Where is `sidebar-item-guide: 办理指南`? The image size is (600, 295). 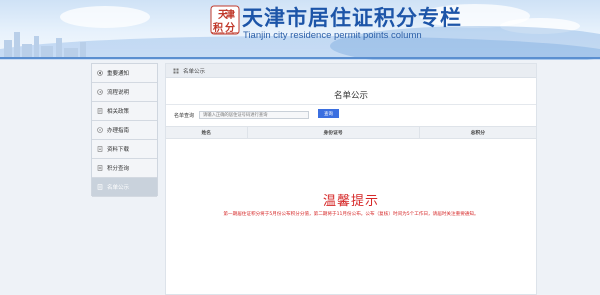
sidebar-item-guide: 办理指南 is located at coordinates (124, 130).